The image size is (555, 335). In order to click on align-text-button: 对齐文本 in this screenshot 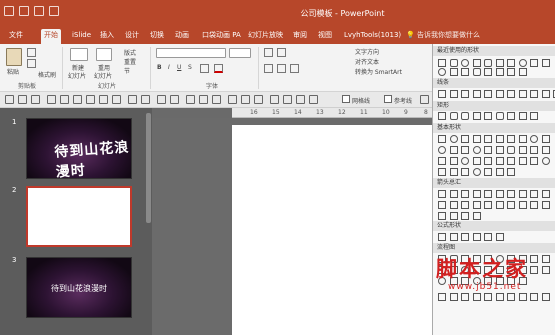, I will do `click(367, 61)`.